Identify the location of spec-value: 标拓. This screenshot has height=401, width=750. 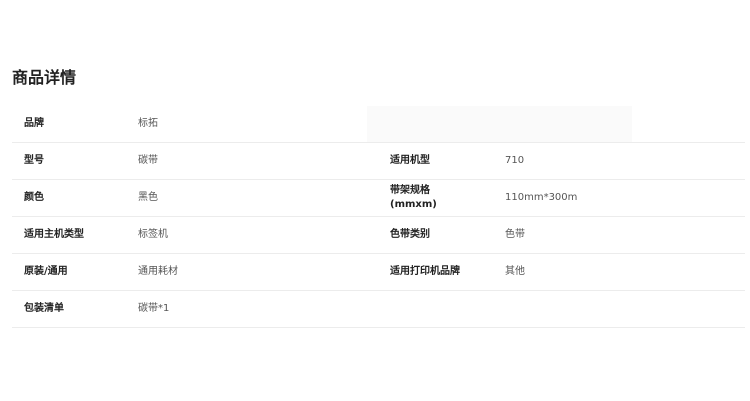
(148, 123).